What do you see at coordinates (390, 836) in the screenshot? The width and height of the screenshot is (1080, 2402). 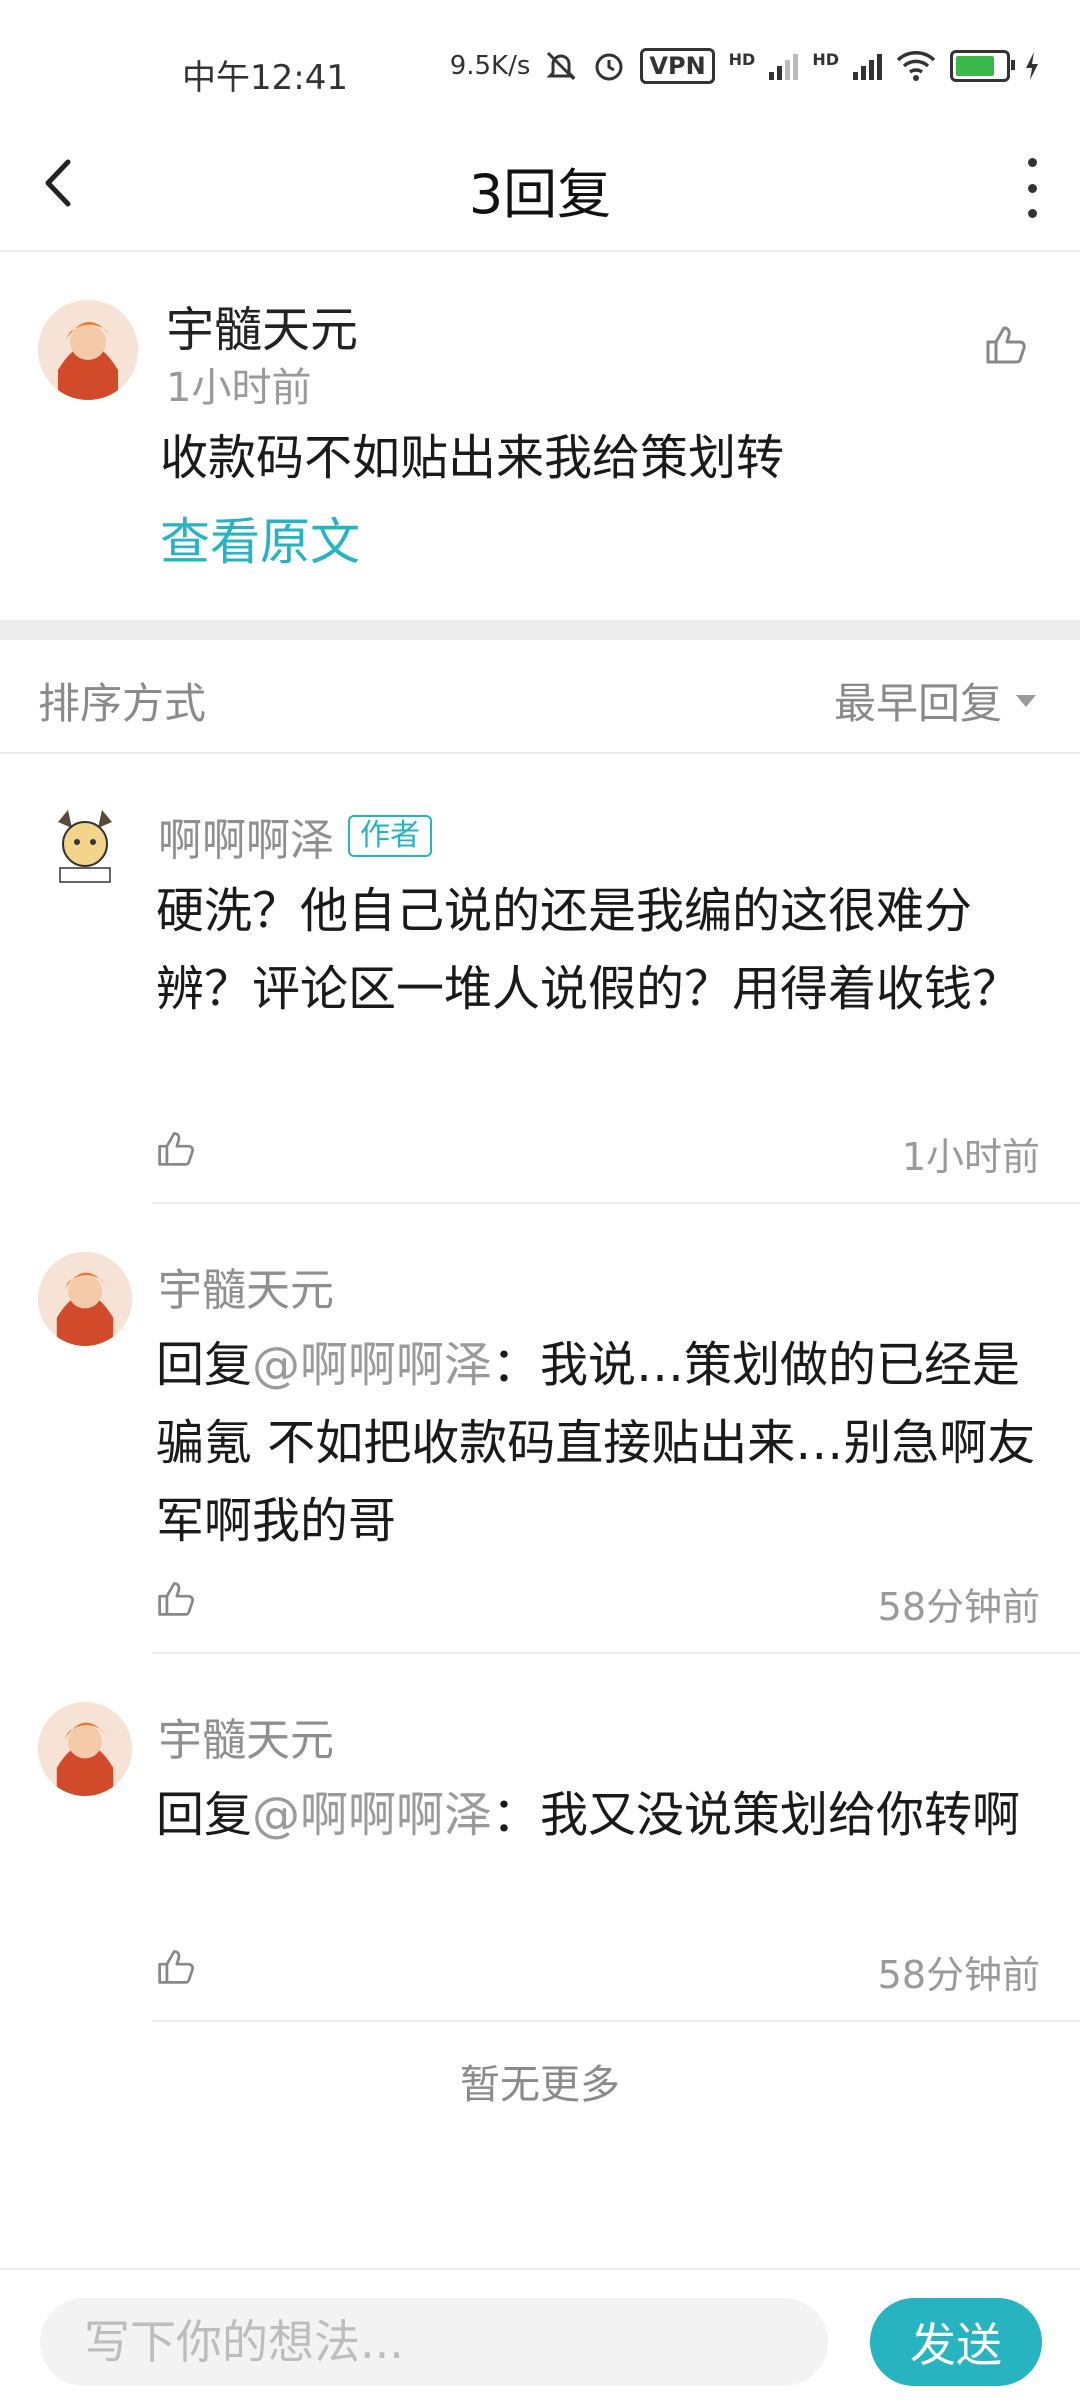 I see `author-badge: 作者` at bounding box center [390, 836].